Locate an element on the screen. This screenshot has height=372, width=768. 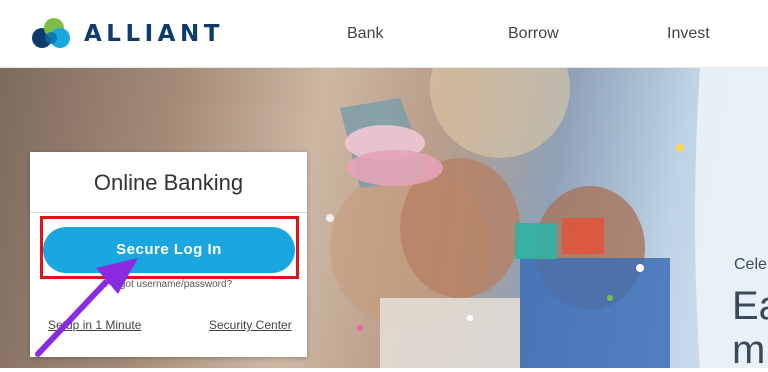
hero-title-line1: Ea is located at coordinates (750, 306).